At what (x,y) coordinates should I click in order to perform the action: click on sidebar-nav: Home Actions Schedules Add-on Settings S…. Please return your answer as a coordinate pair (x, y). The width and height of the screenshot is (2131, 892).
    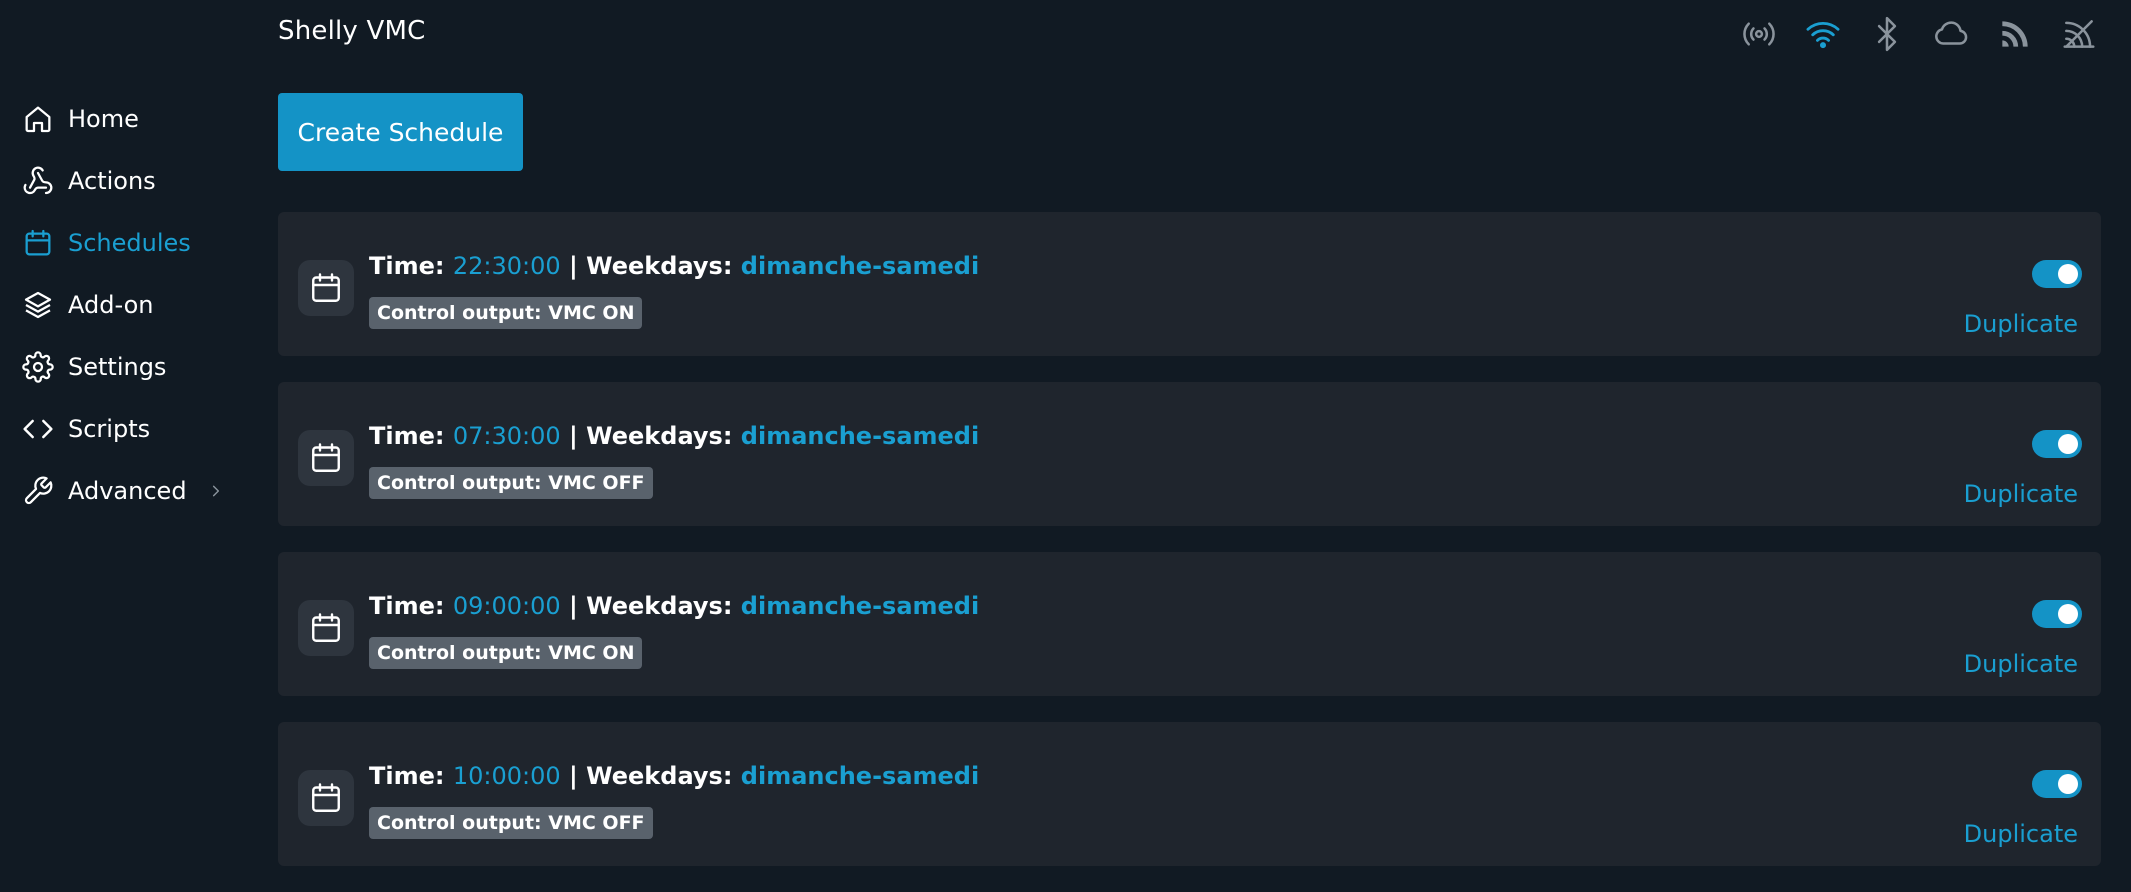
    Looking at the image, I should click on (115, 305).